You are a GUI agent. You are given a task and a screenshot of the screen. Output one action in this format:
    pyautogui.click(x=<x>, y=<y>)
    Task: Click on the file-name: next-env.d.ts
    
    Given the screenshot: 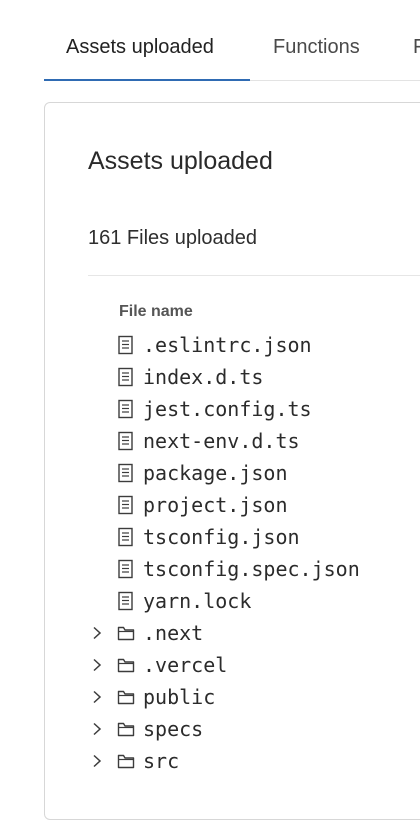 What is the action you would take?
    pyautogui.click(x=221, y=441)
    